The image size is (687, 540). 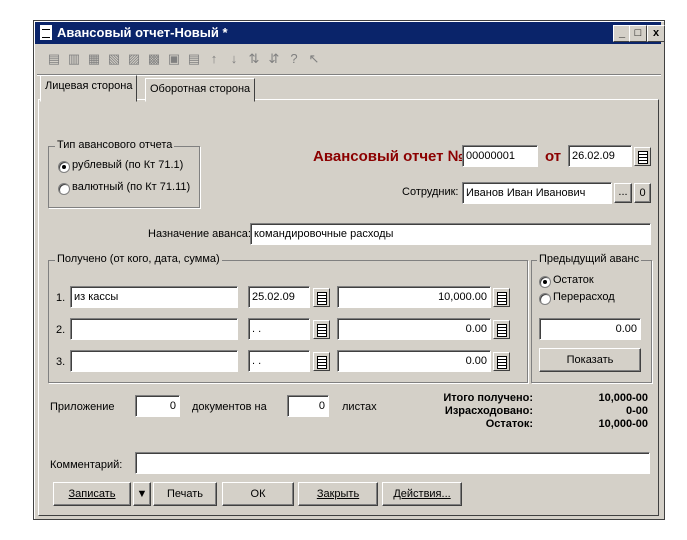 What do you see at coordinates (174, 59) in the screenshot?
I see `insert-icon: ▣` at bounding box center [174, 59].